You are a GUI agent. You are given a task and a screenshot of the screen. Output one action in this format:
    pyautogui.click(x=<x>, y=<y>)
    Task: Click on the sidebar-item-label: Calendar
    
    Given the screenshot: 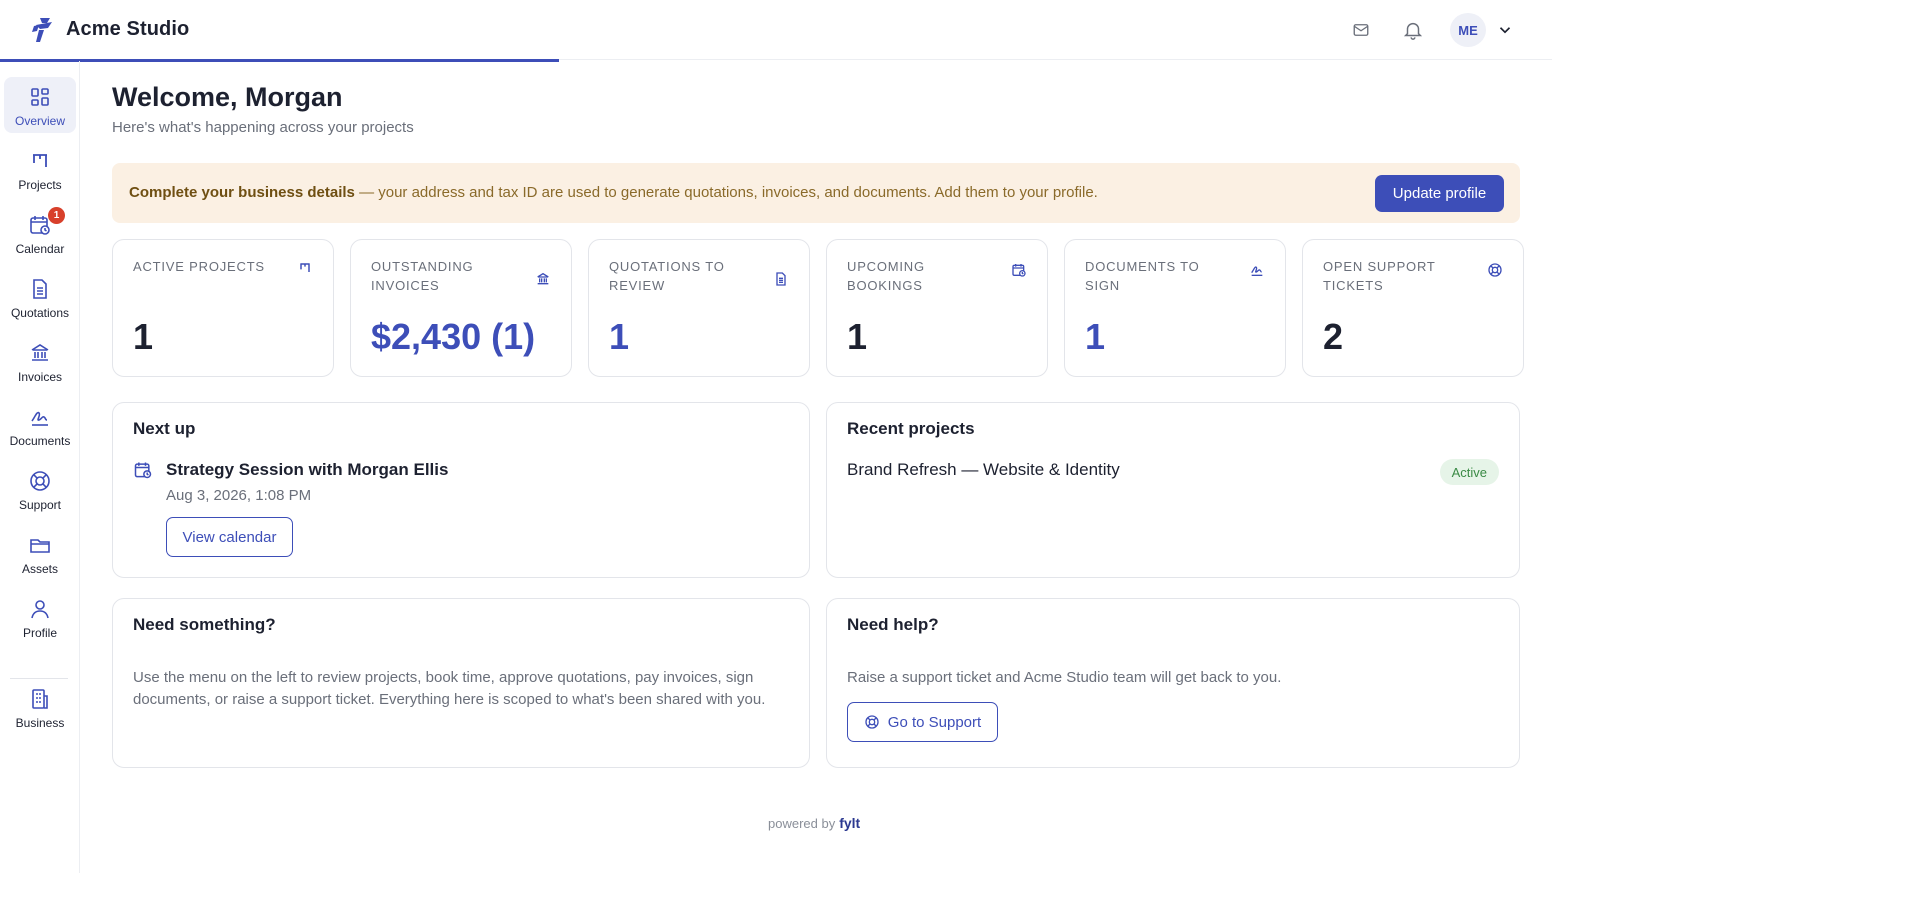 What is the action you would take?
    pyautogui.click(x=40, y=249)
    